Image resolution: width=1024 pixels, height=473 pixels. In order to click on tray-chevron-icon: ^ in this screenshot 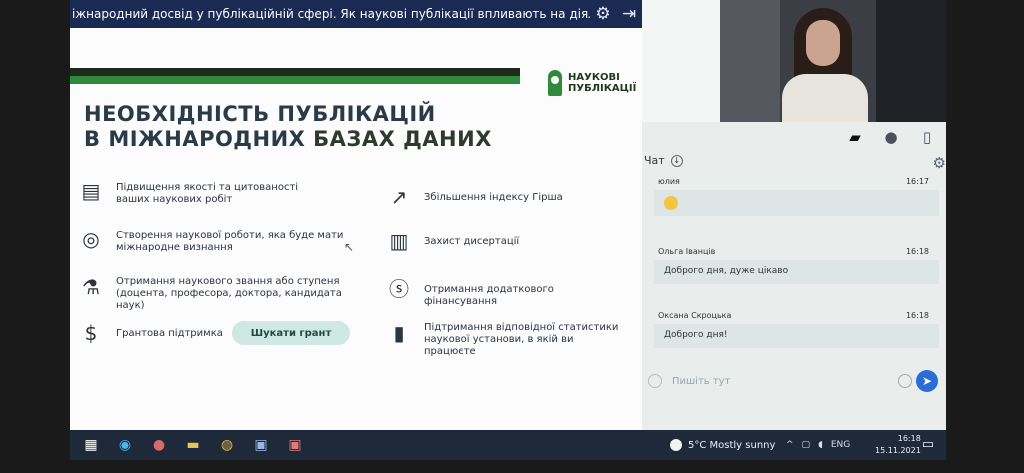, I will do `click(790, 445)`.